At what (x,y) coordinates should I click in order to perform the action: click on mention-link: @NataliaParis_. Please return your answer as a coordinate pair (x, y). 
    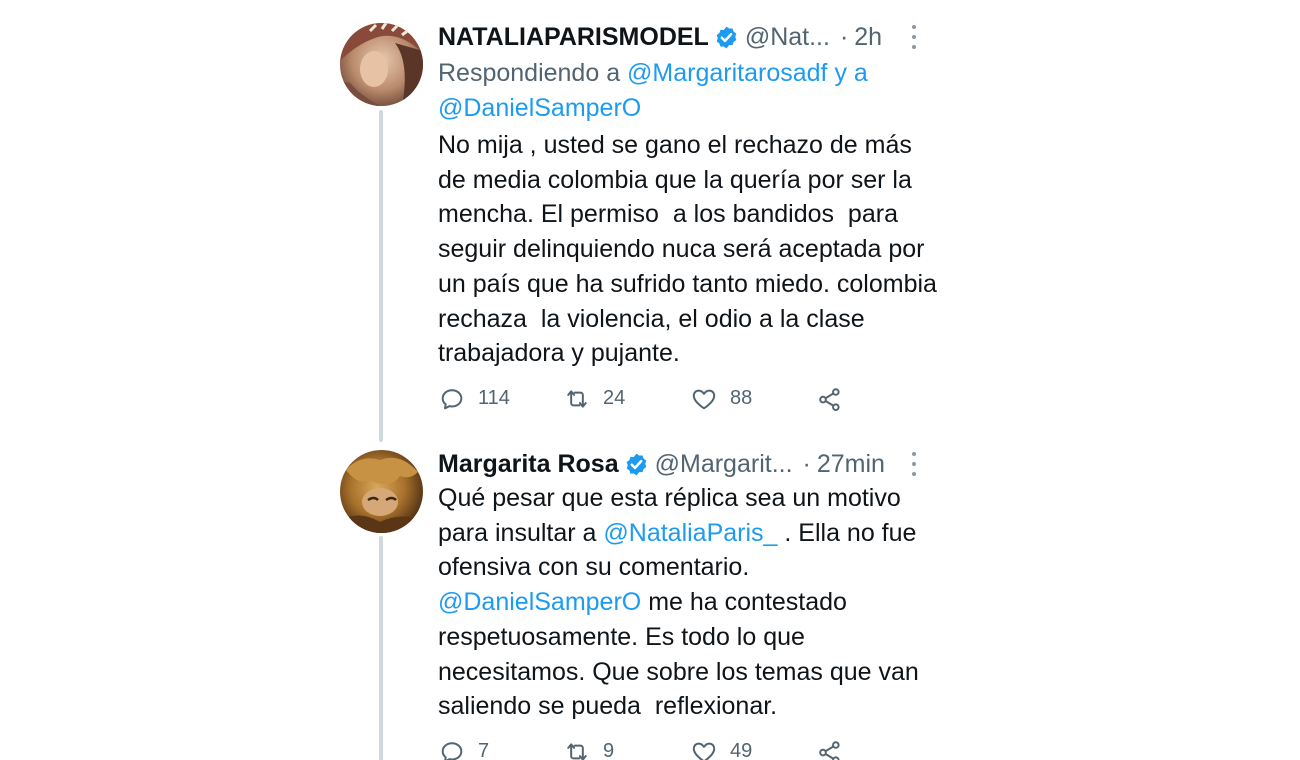
    Looking at the image, I should click on (690, 533).